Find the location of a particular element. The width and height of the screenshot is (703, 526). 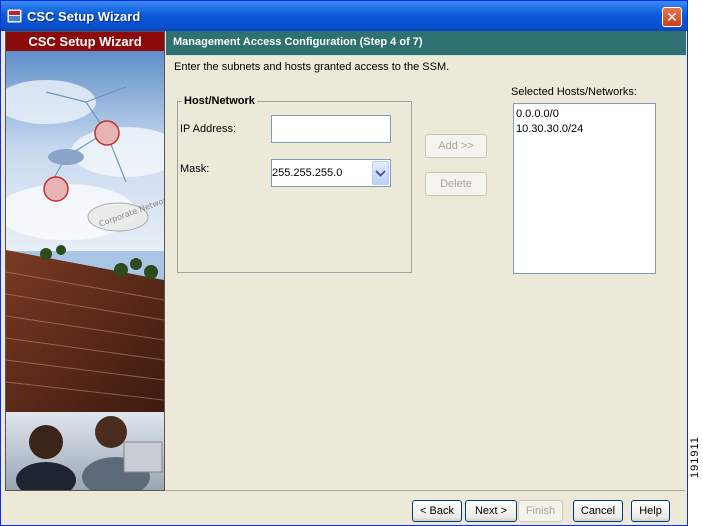

chevron-down-icon is located at coordinates (380, 173).